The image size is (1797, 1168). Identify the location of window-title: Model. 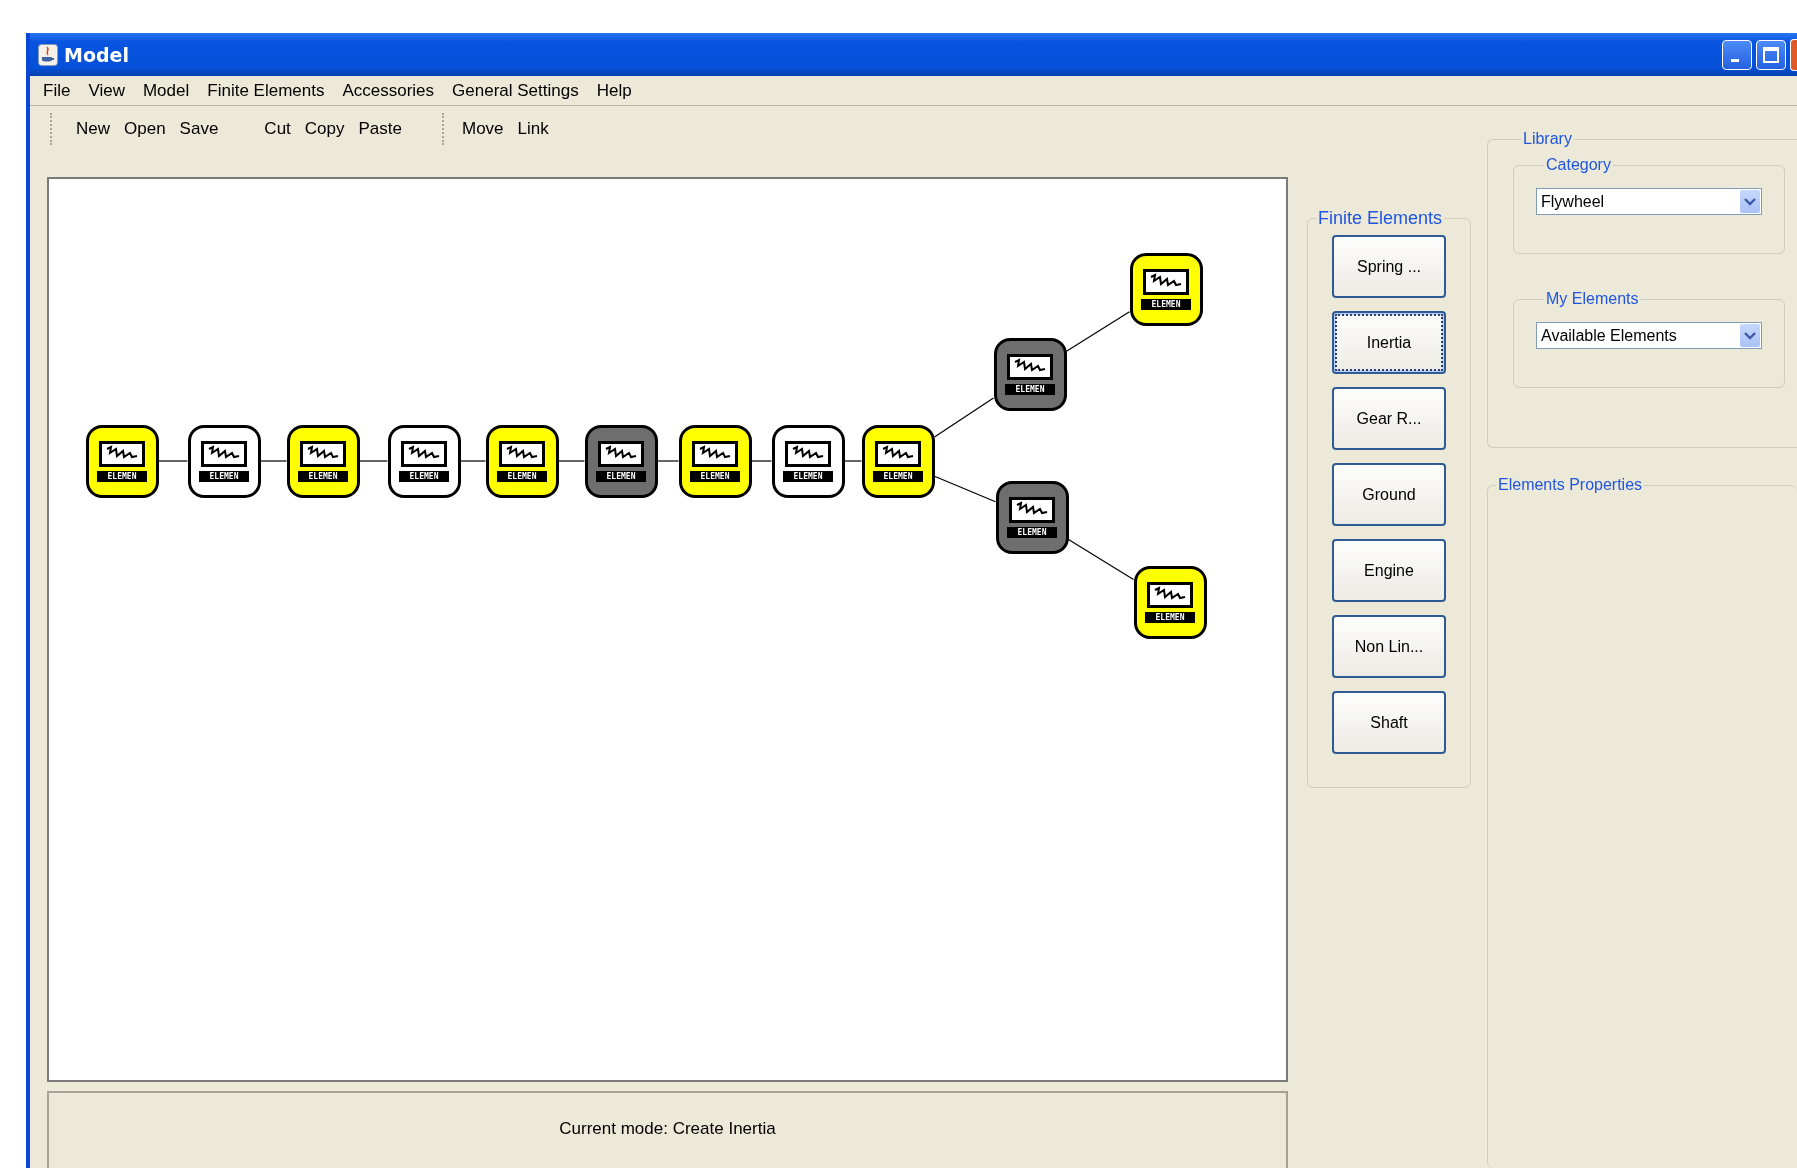
(96, 54).